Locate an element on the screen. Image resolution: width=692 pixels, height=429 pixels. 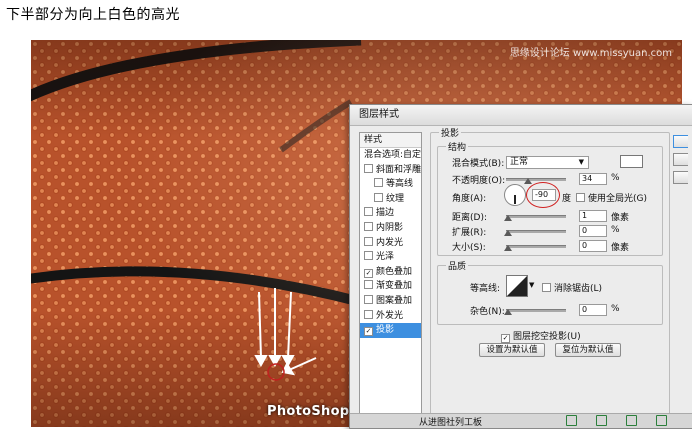
style-item-label: 外发光 is located at coordinates (390, 315).